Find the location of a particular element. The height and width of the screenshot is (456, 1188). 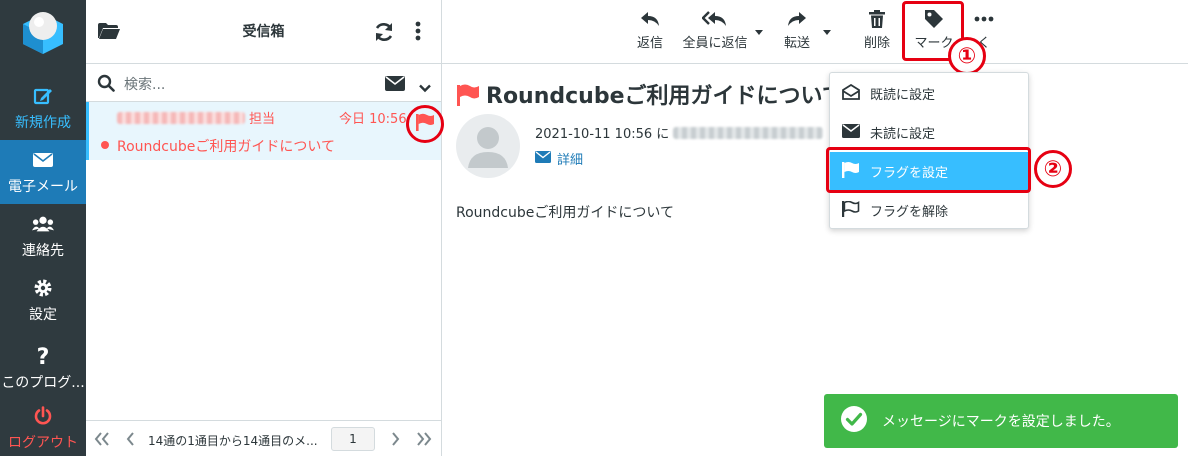

nav-logout: ログアウト is located at coordinates (43, 426).